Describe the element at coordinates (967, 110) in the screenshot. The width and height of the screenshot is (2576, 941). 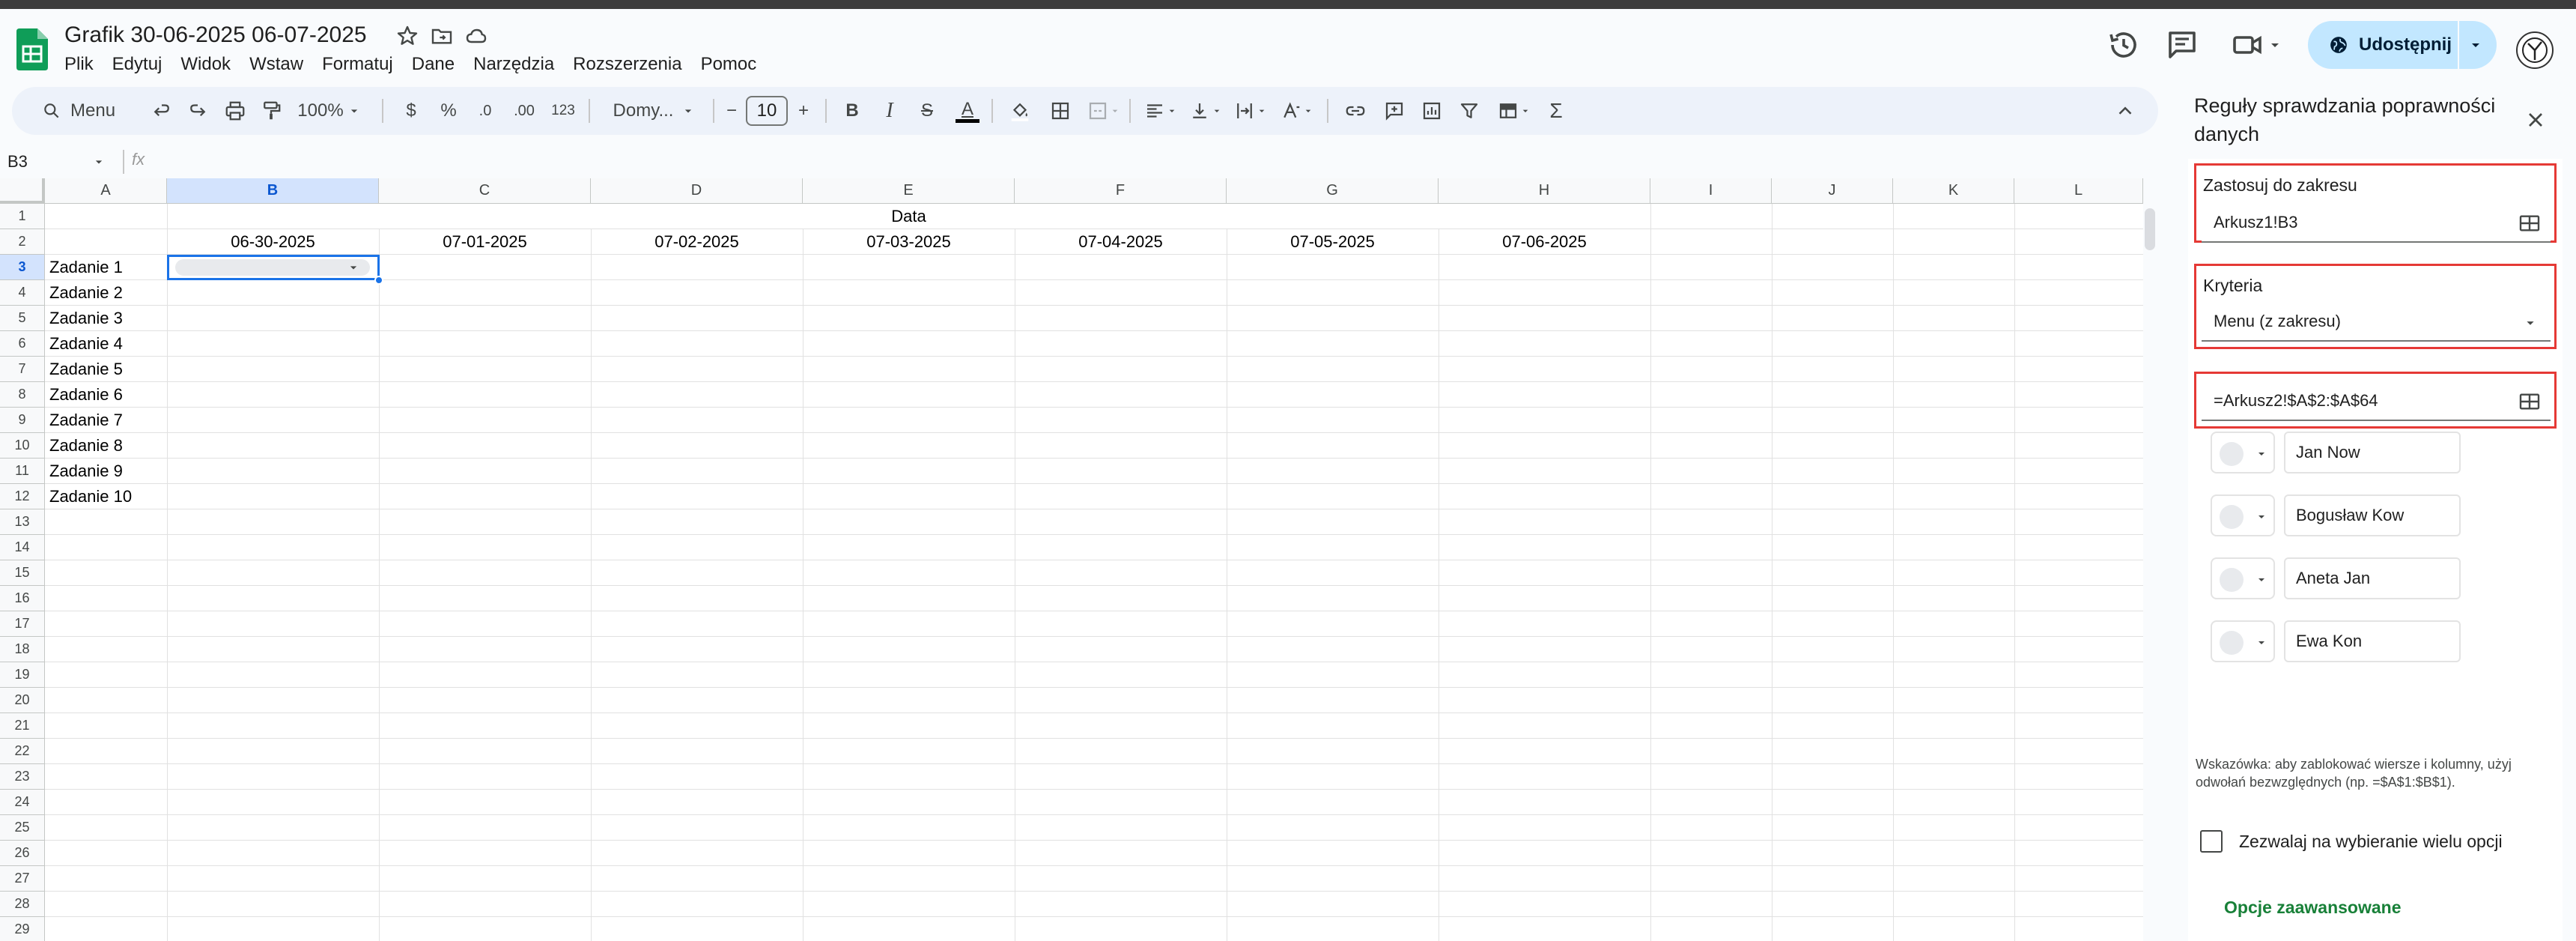
I see `text-color-button: A` at that location.